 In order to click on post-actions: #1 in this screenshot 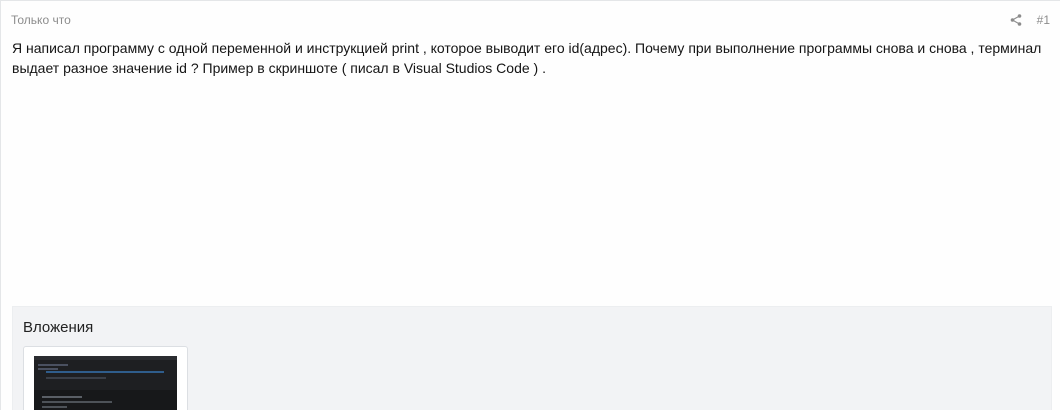, I will do `click(1029, 20)`.